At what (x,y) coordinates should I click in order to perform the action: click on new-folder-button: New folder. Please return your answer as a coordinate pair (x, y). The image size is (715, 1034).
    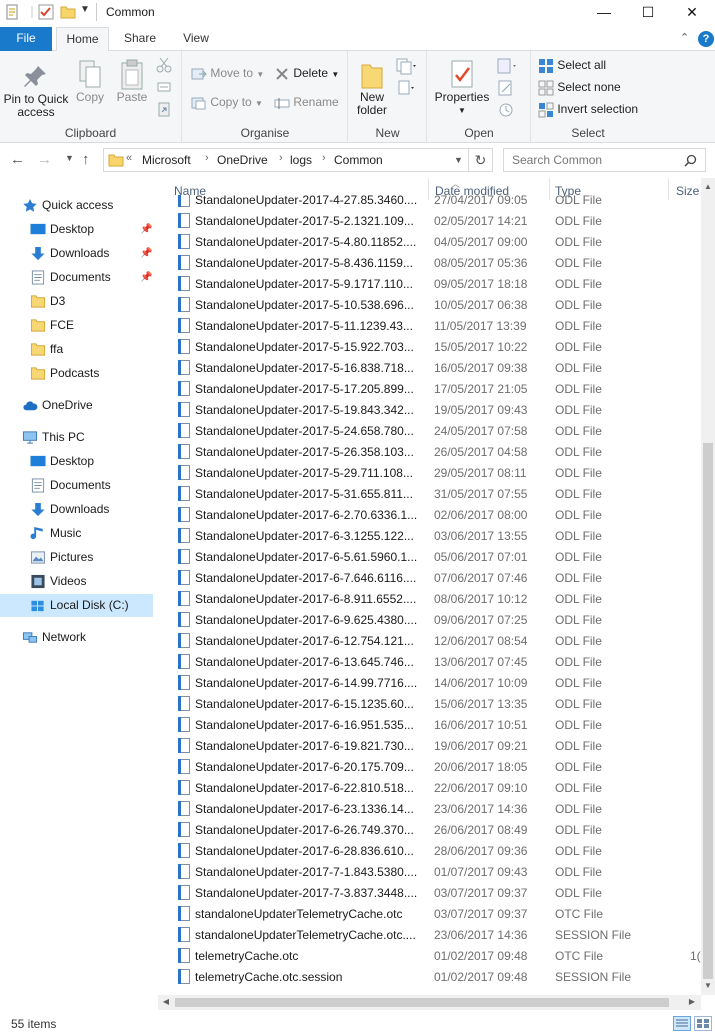
    Looking at the image, I should click on (372, 88).